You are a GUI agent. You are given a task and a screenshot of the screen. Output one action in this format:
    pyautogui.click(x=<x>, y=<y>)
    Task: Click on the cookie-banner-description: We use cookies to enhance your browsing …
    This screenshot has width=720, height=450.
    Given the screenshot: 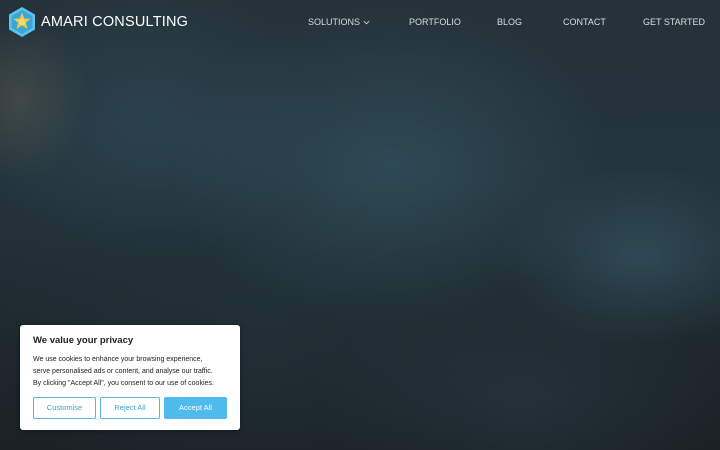 What is the action you would take?
    pyautogui.click(x=133, y=372)
    